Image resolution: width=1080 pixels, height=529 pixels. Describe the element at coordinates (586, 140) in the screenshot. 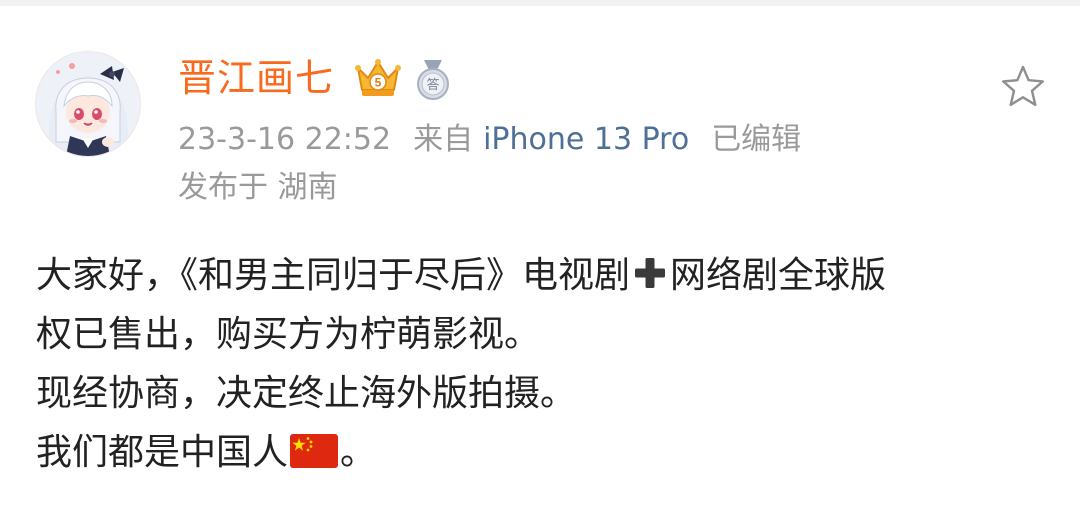

I see `device-link: iPhone 13 Pro` at that location.